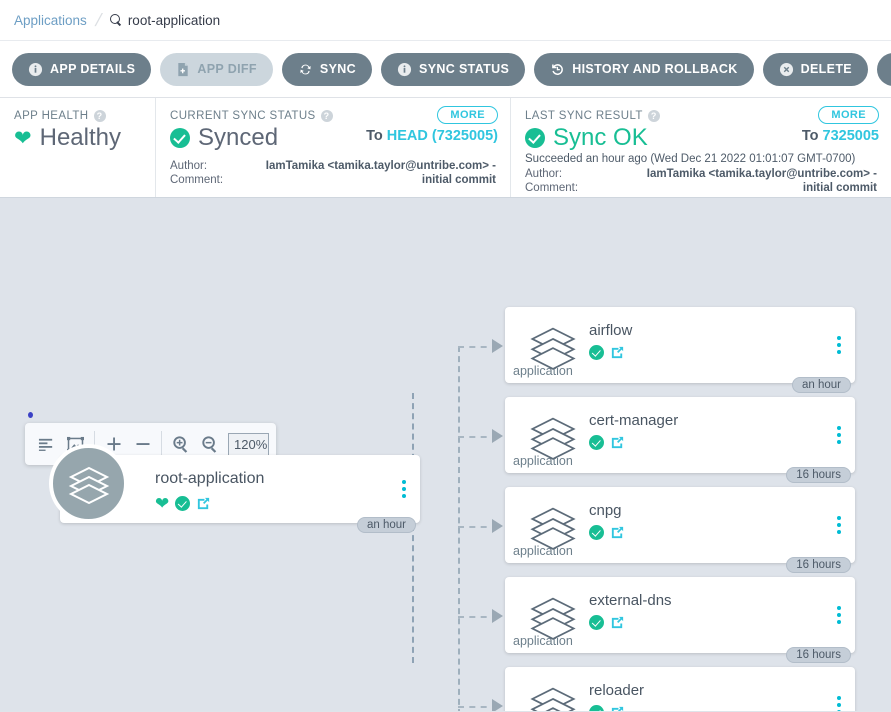  I want to click on last-sync-value: Sync OK, so click(600, 137).